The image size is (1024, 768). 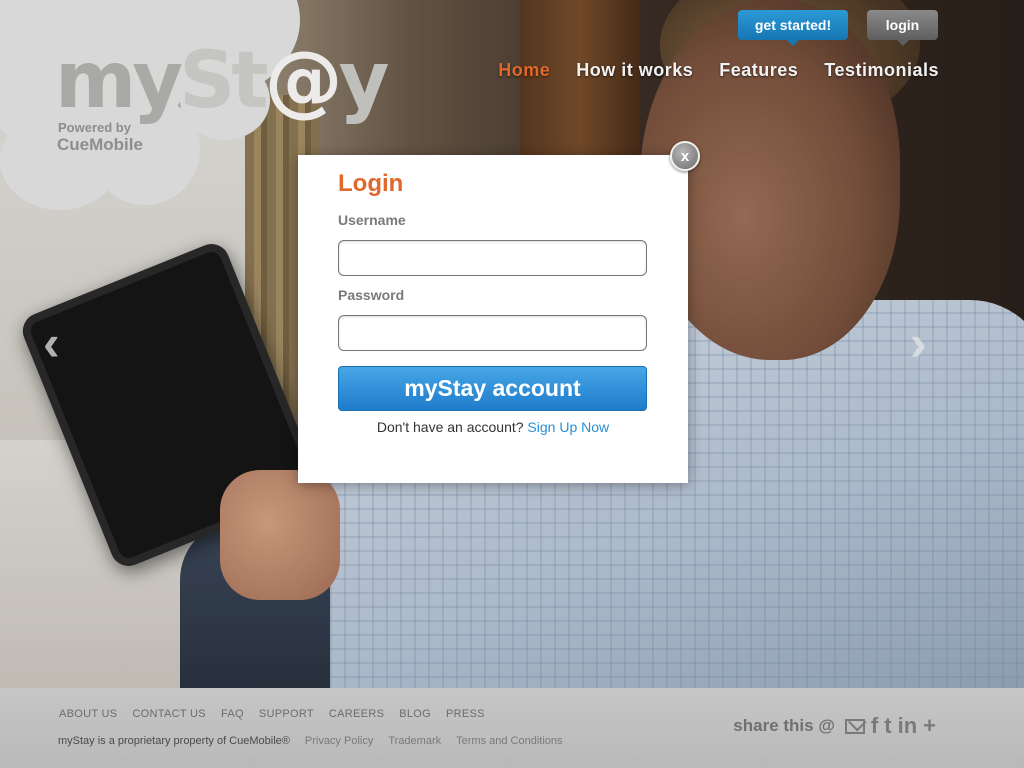 What do you see at coordinates (492, 388) in the screenshot?
I see `mystay-account-button: myStay account` at bounding box center [492, 388].